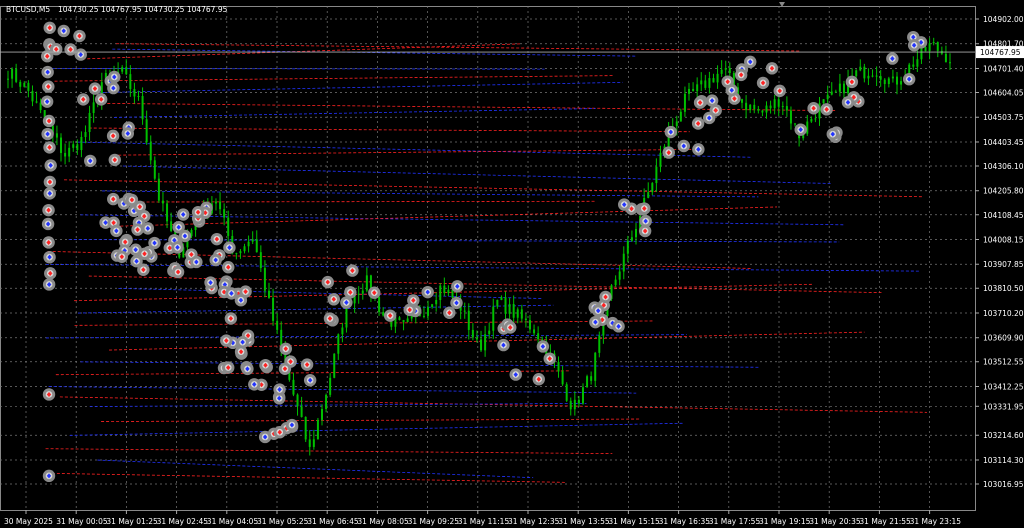  I want to click on y-tick-label: 104604.05, so click(1003, 92).